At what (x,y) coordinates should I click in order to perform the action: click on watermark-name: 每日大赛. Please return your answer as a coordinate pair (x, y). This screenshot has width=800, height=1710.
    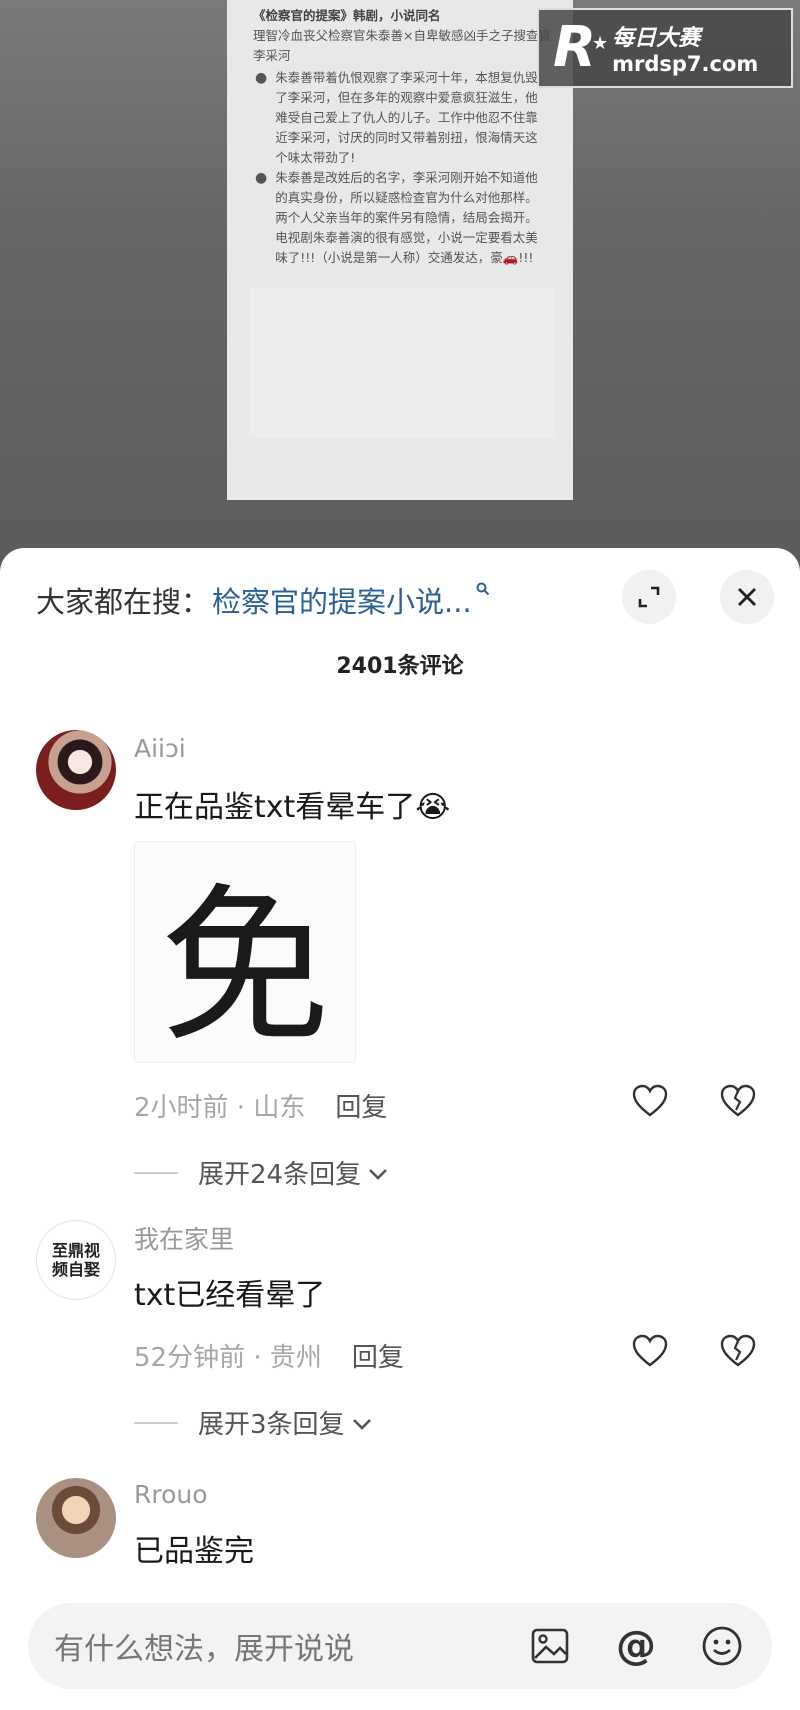
    Looking at the image, I should click on (656, 38).